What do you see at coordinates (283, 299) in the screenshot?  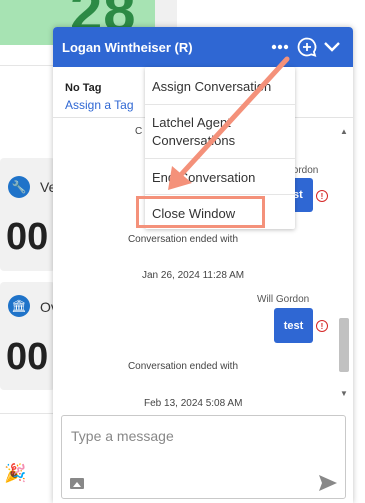 I see `message-sender: Will Gordon` at bounding box center [283, 299].